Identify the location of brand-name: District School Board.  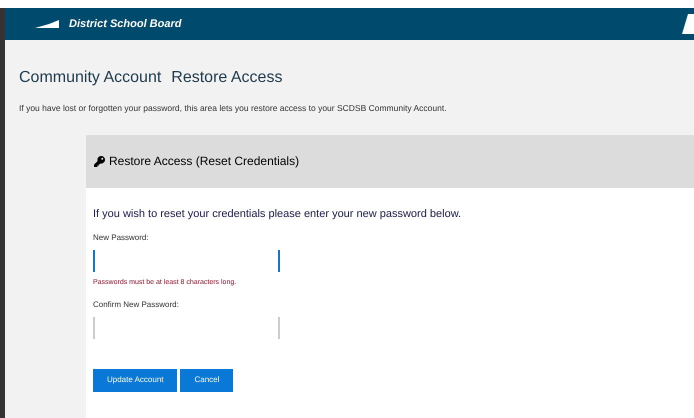
(125, 24).